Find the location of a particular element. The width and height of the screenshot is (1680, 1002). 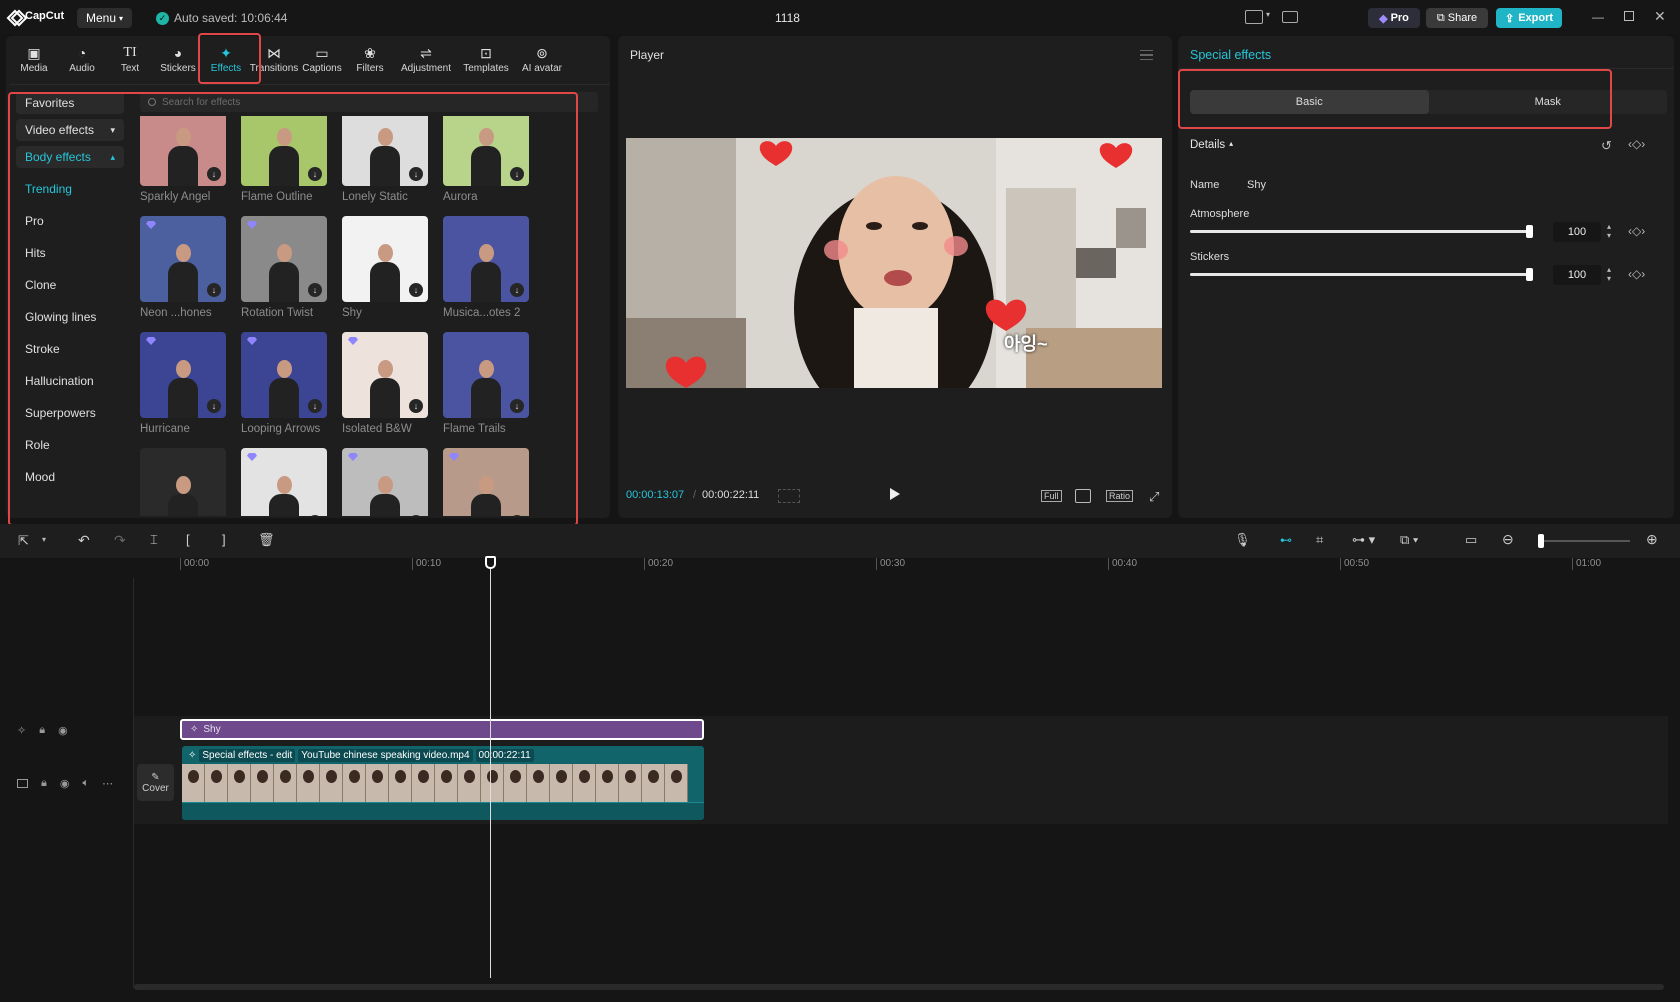

tab-adjustment: ⇌ Adjustment is located at coordinates (426, 55).